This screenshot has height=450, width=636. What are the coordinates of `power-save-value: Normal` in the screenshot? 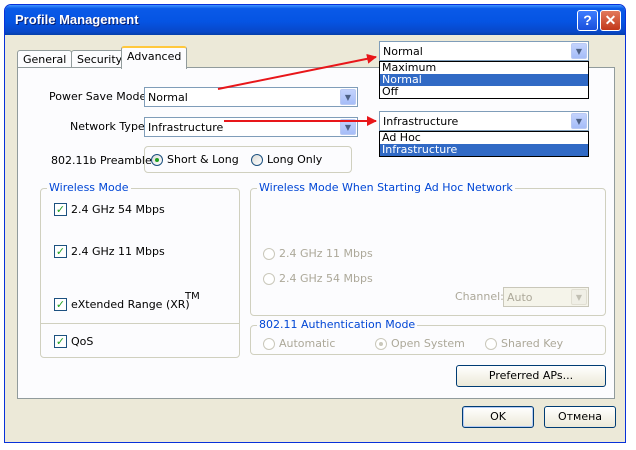 It's located at (168, 97).